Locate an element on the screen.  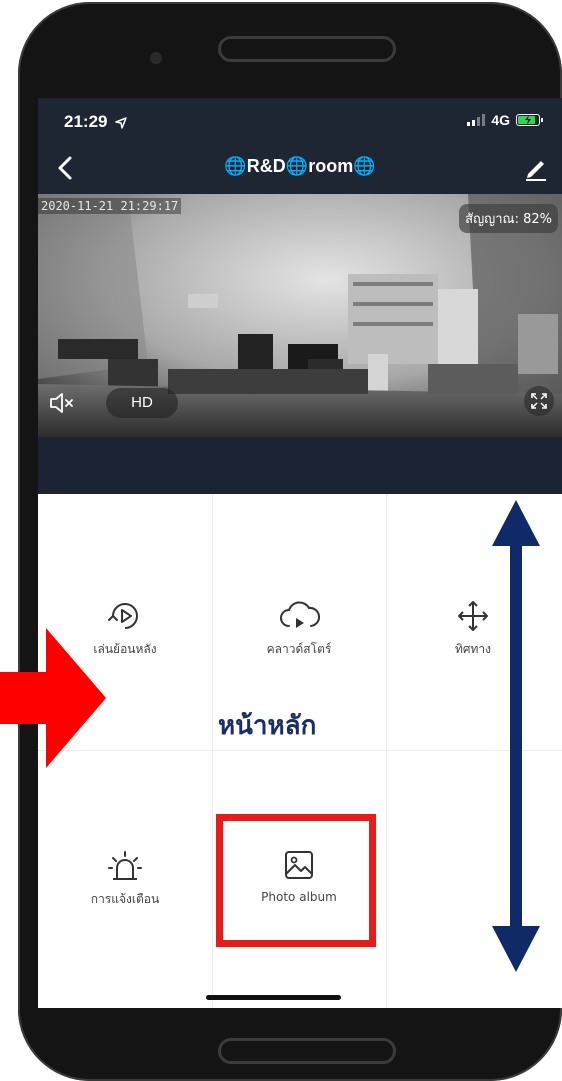
feature-cloud-storage: คลาวด์สโตร์ is located at coordinates (299, 627).